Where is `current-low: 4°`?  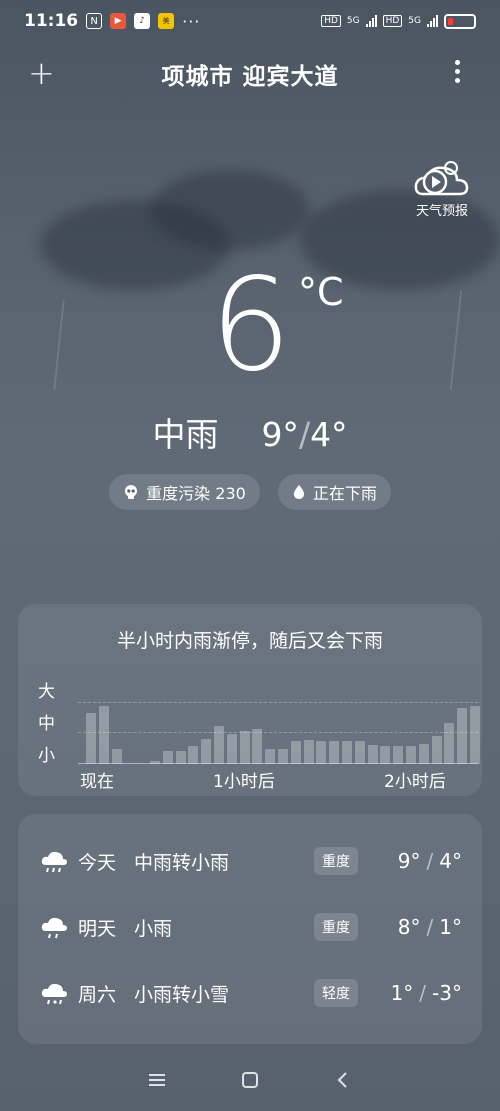
current-low: 4° is located at coordinates (329, 434).